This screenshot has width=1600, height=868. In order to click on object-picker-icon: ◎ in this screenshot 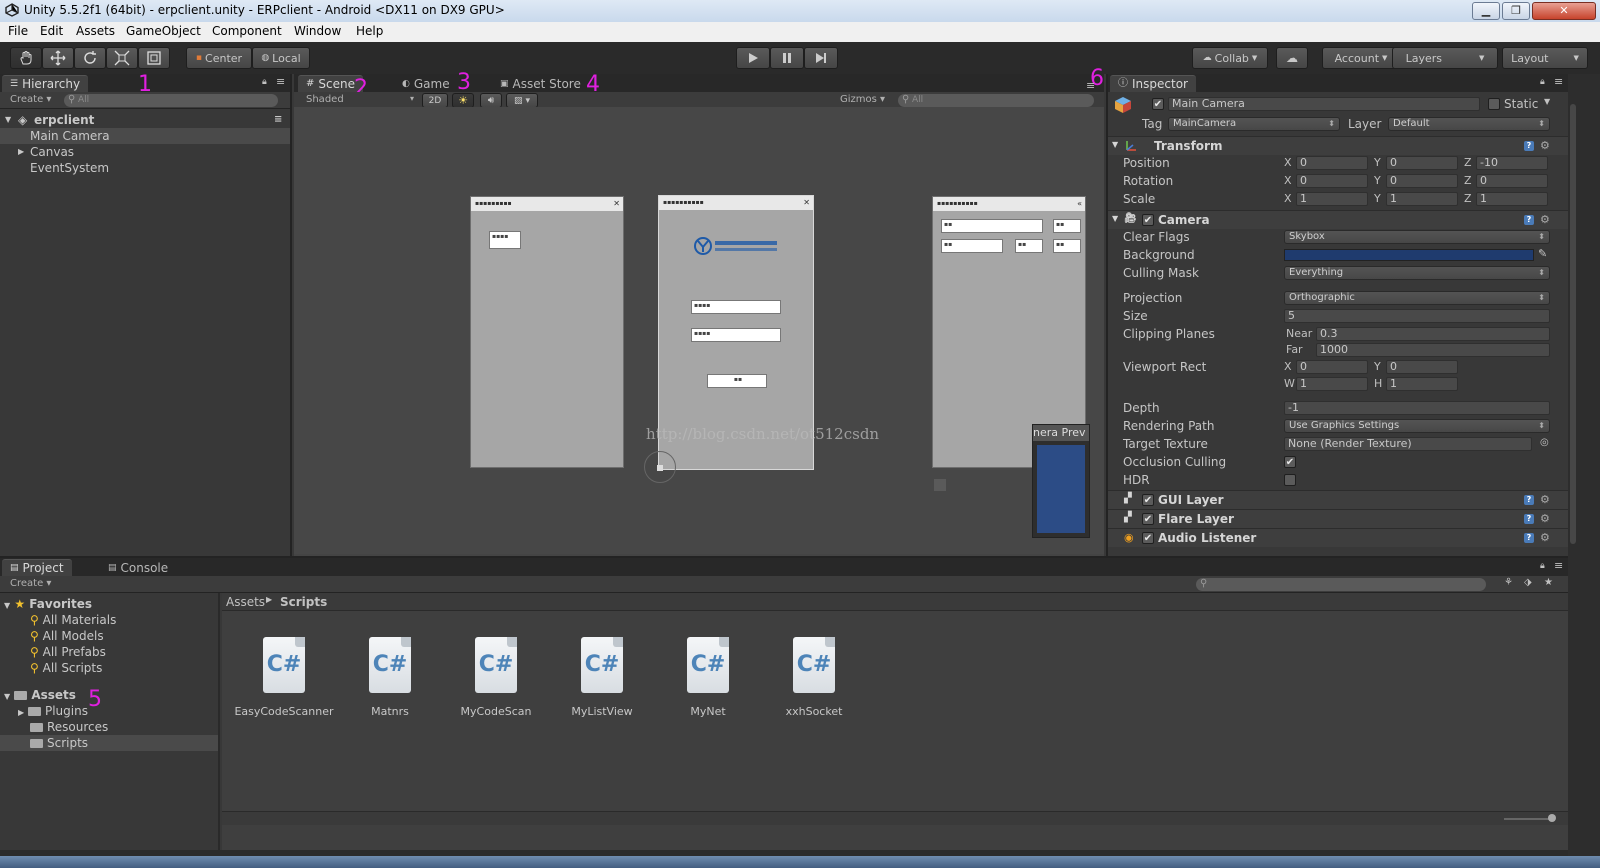, I will do `click(1544, 442)`.